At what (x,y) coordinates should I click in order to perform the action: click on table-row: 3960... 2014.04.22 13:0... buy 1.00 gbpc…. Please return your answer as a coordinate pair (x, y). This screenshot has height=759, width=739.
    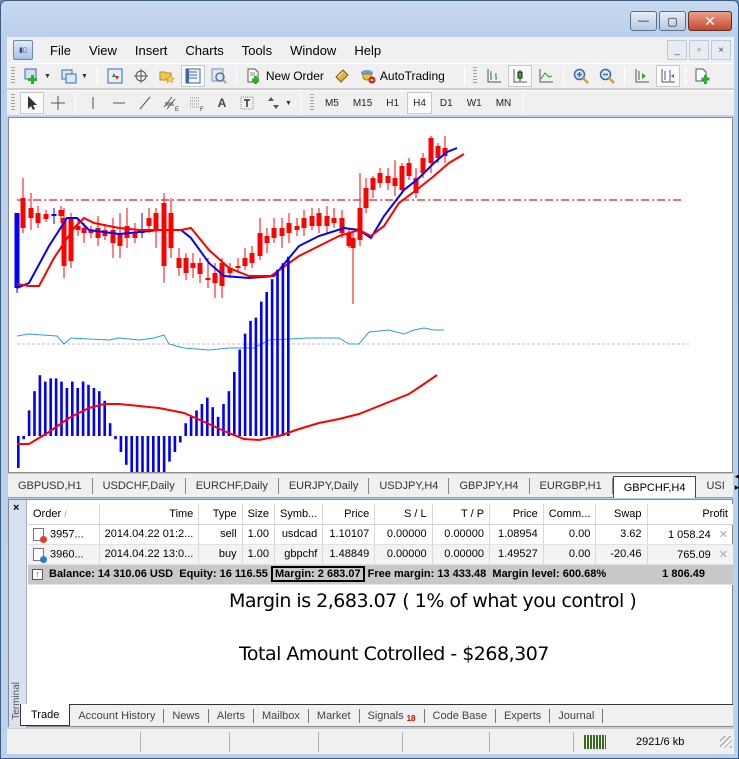
    Looking at the image, I should click on (380, 554).